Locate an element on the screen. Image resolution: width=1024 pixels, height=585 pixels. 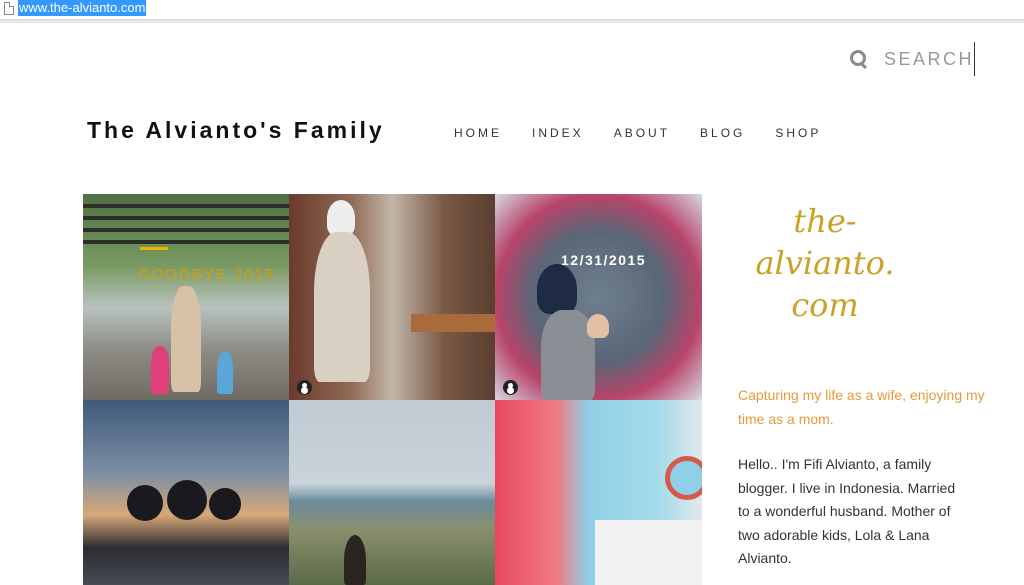
logo-line: com is located at coordinates (825, 305).